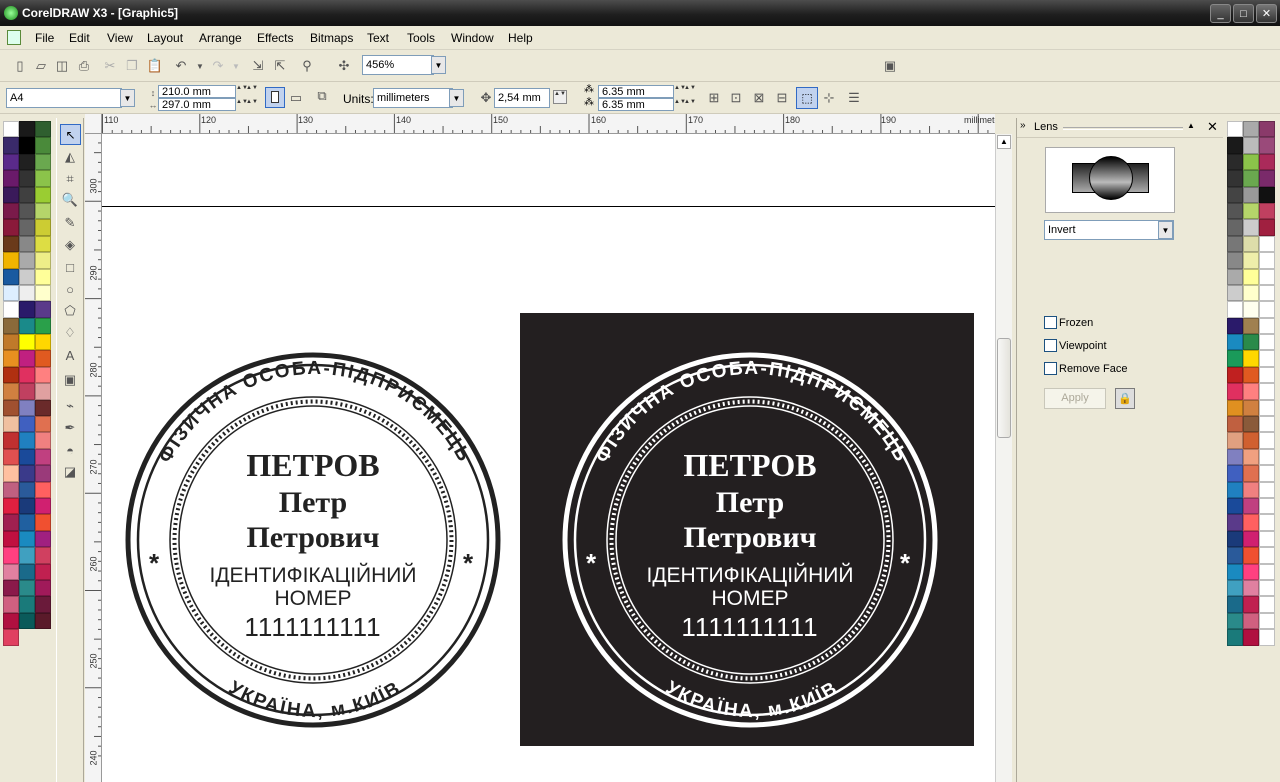 The width and height of the screenshot is (1280, 782). Describe the element at coordinates (252, 102) in the screenshot. I see `height-spinner-2: ▲▼` at that location.